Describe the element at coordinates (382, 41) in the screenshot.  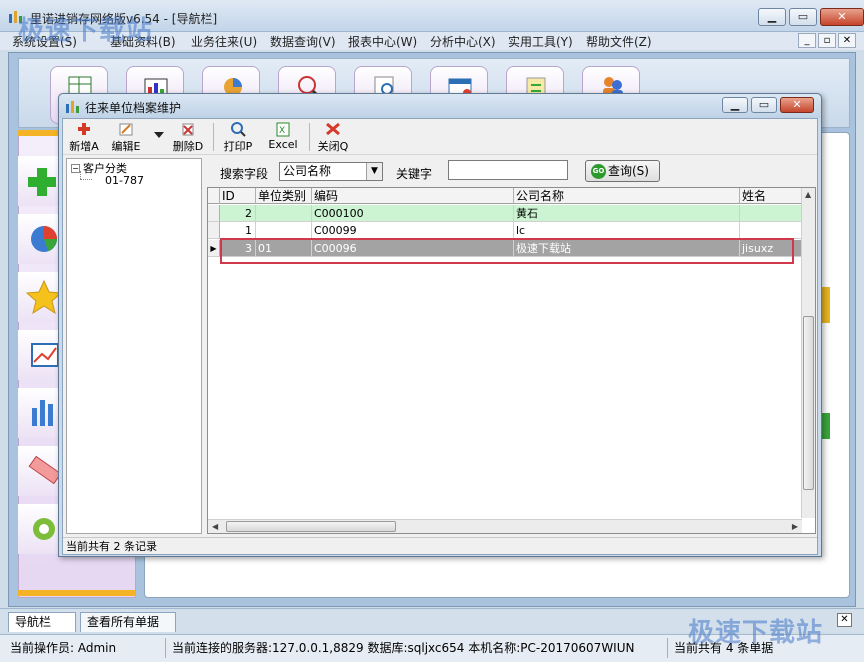
I see `menu-reports: 报表中心(W)` at that location.